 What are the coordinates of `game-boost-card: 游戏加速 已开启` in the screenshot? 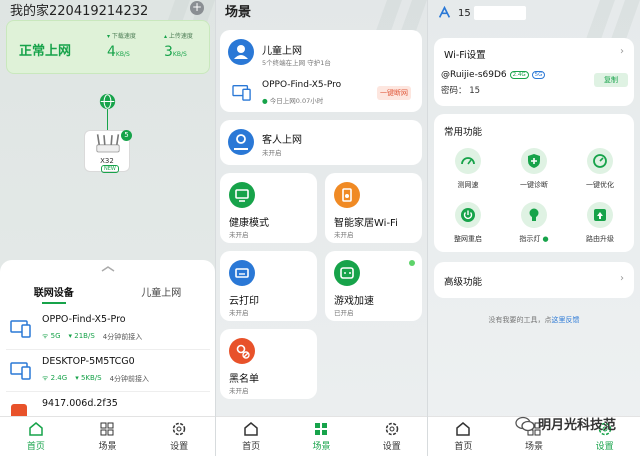 It's located at (373, 286).